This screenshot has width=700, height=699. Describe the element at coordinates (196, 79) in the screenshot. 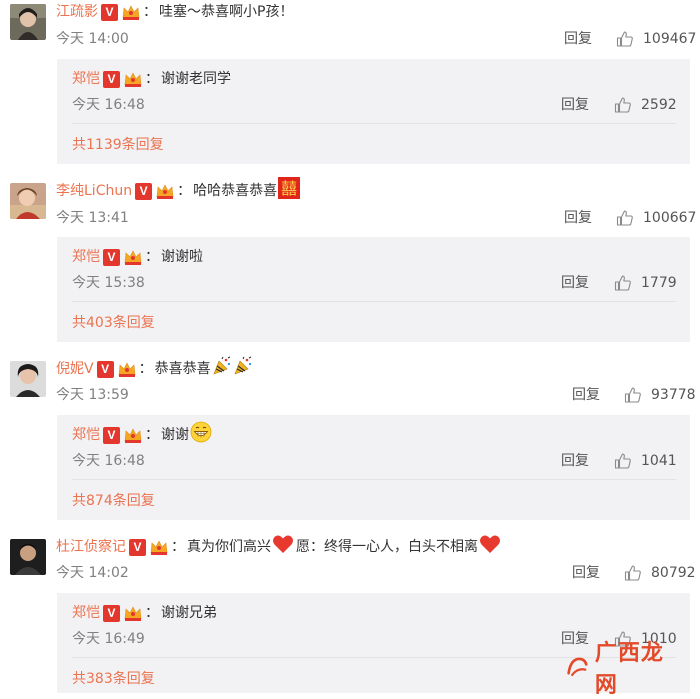

I see `reply-text: 谢谢老同学` at that location.